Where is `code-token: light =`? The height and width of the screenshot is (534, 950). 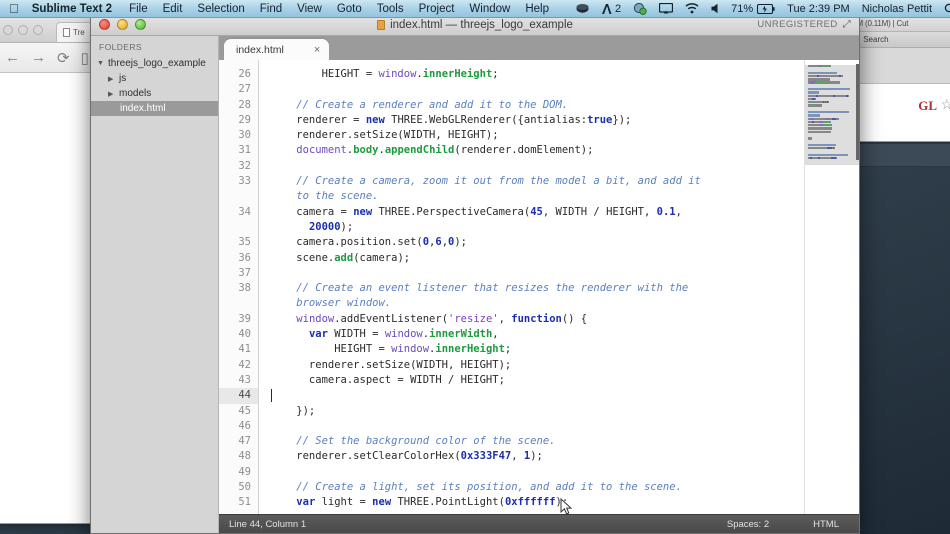 code-token: light = is located at coordinates (344, 502).